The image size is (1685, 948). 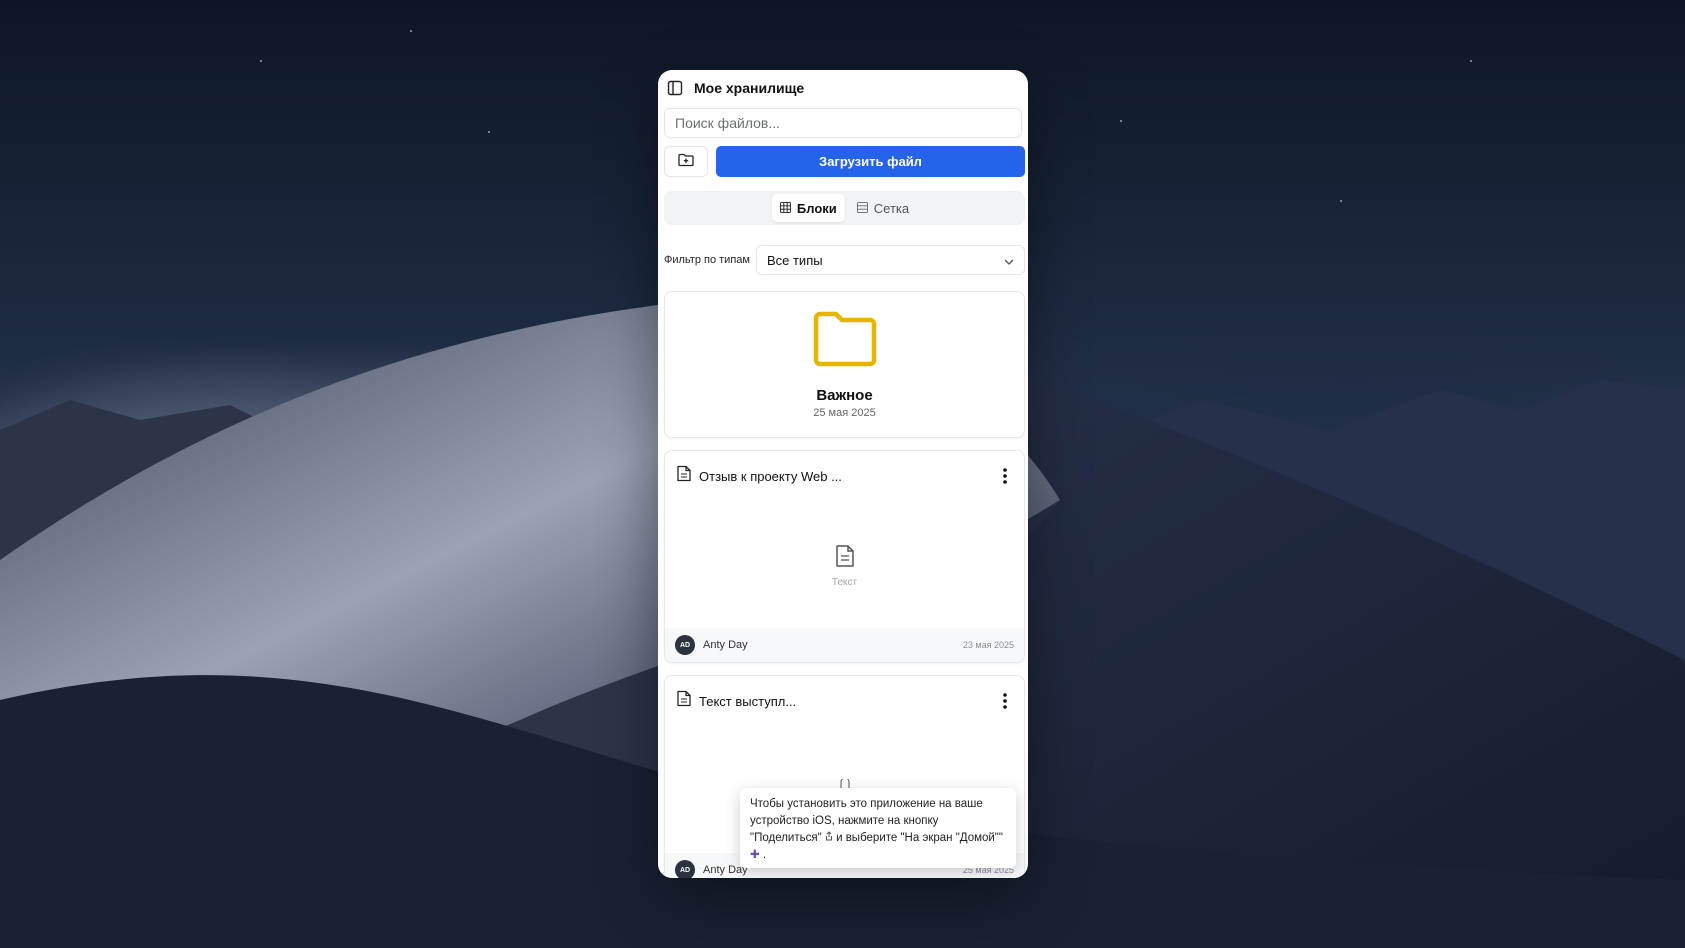 I want to click on file-preview: Текст, so click(x=844, y=566).